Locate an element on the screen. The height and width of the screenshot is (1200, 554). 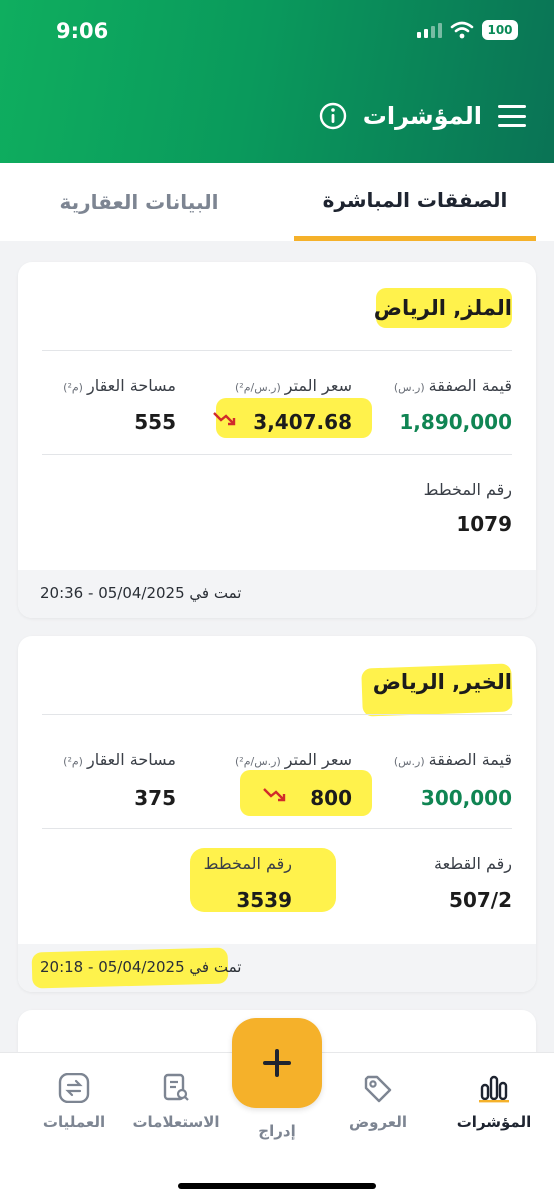
status-time: 9:06 is located at coordinates (82, 31).